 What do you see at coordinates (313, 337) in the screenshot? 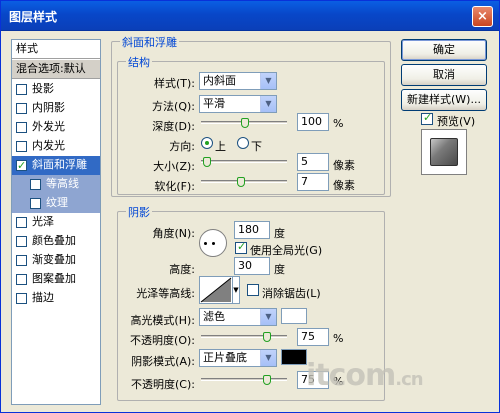
I see `highlight-opacity-input: 75` at bounding box center [313, 337].